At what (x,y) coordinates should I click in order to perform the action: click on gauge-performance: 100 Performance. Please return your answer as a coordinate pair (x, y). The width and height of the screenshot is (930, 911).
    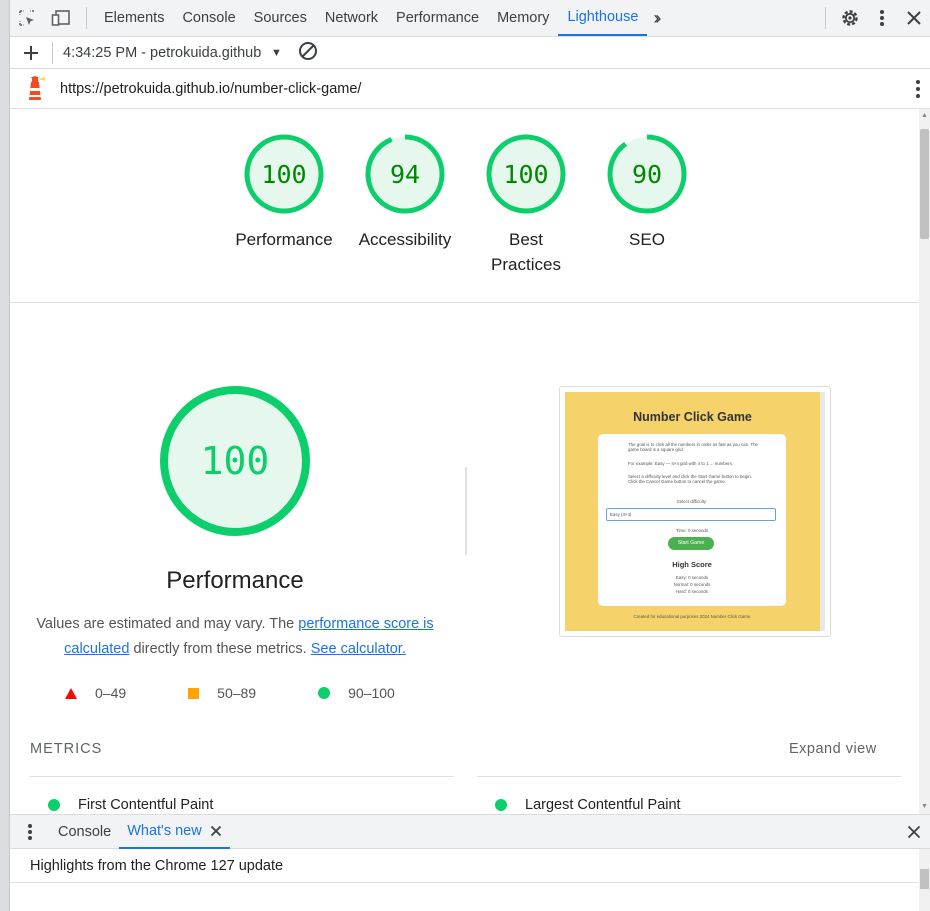
    Looking at the image, I should click on (284, 192).